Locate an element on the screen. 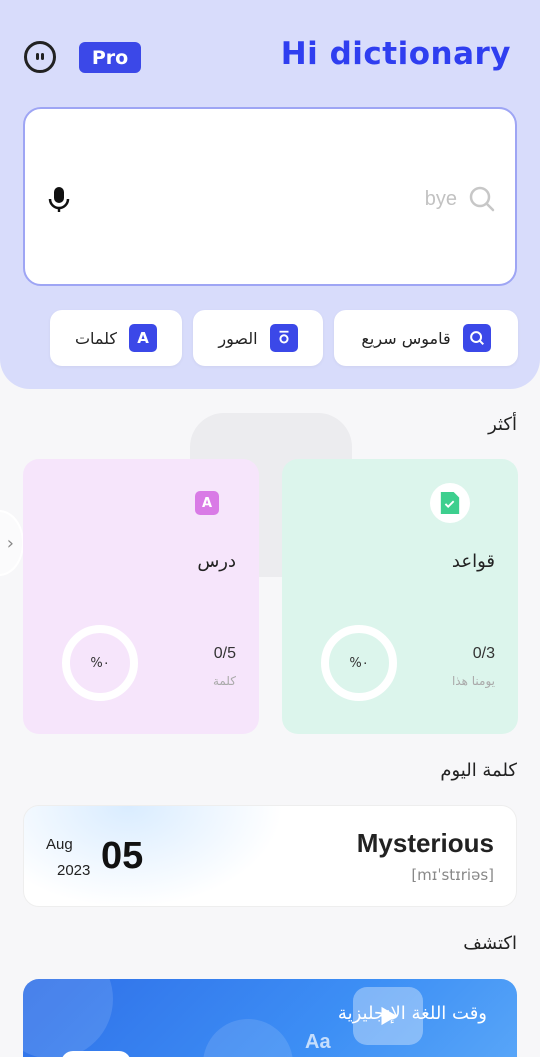 Image resolution: width=540 pixels, height=1057 pixels. wod-month: Aug is located at coordinates (59, 844).